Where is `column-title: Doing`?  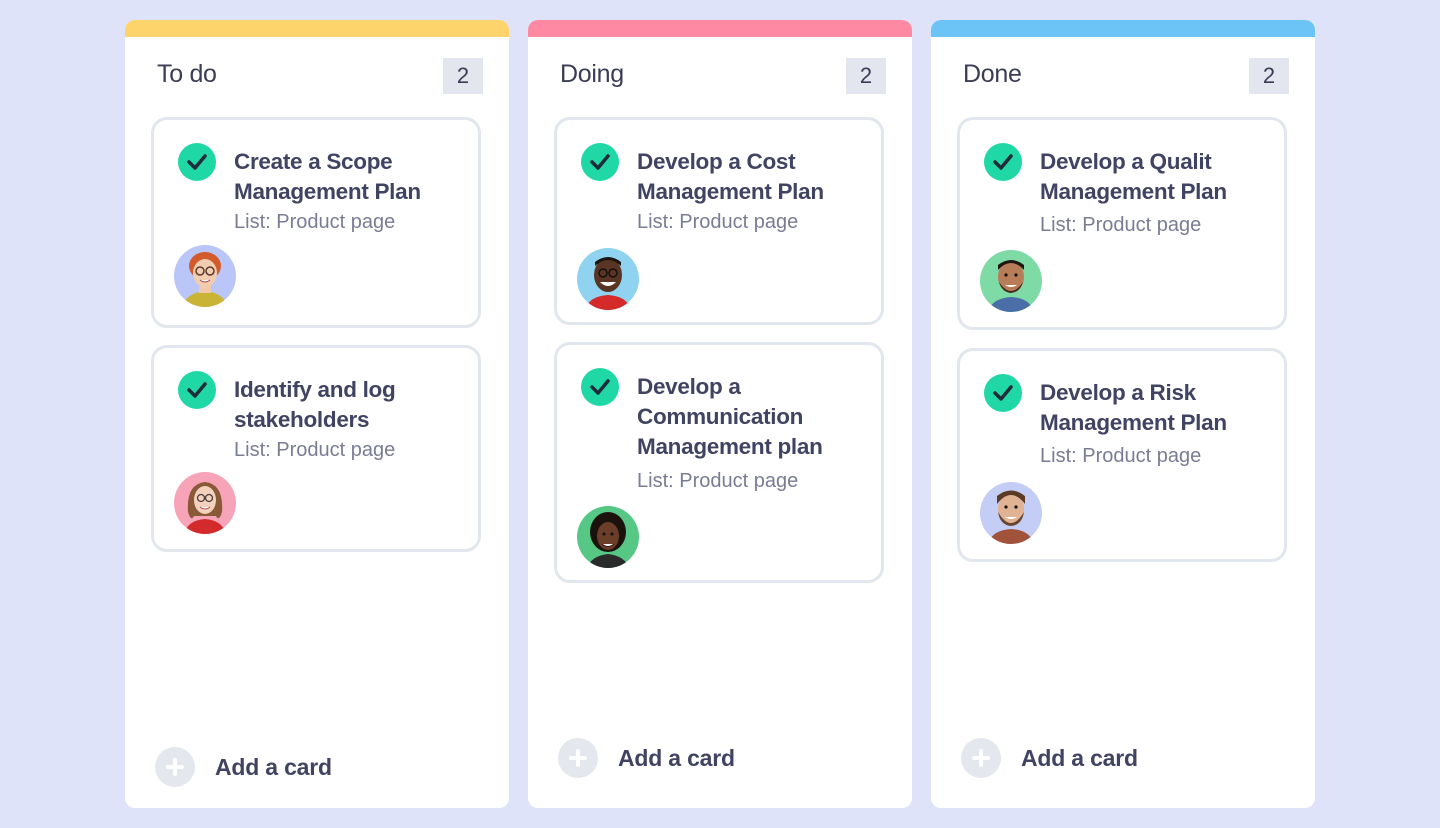 column-title: Doing is located at coordinates (592, 74).